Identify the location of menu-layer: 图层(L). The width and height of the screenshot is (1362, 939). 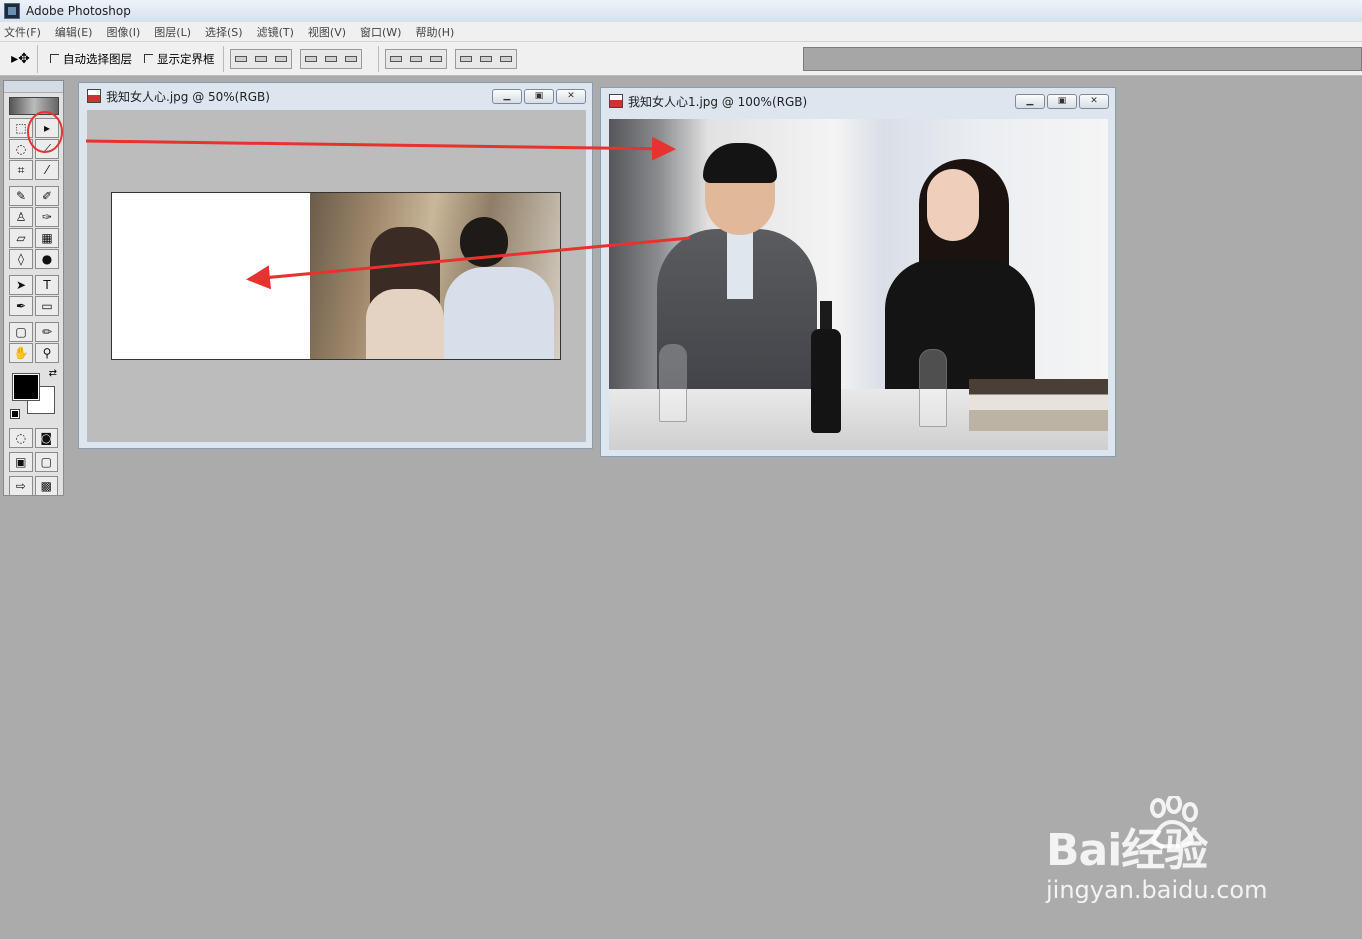
(172, 32).